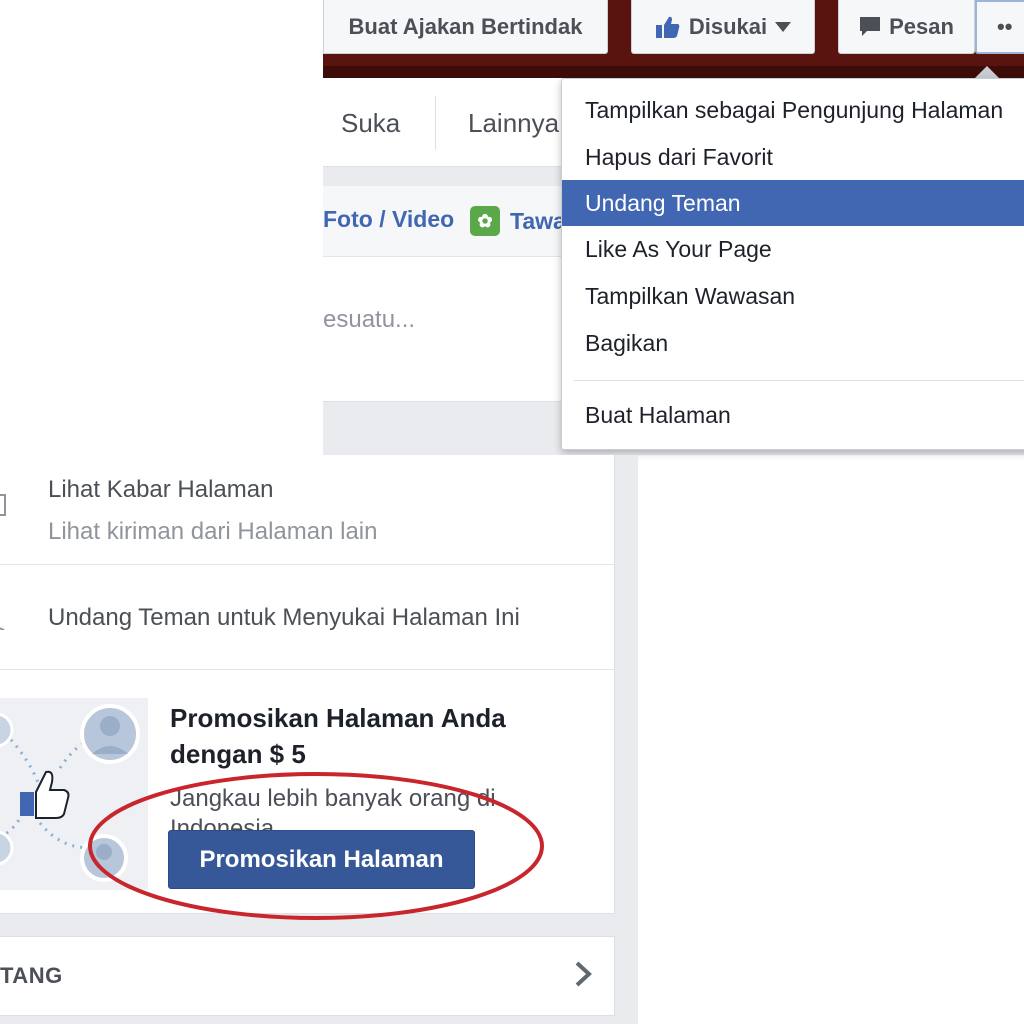 This screenshot has height=1024, width=1024. Describe the element at coordinates (485, 221) in the screenshot. I see `offer-gear-icon: ✿` at that location.